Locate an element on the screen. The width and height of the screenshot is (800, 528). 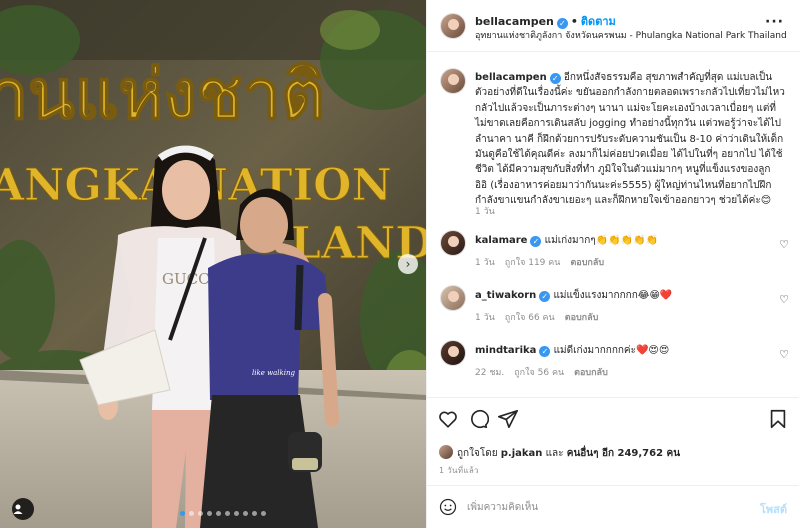
comment-likes: ถูกใจ 56 คน is located at coordinates (539, 373).